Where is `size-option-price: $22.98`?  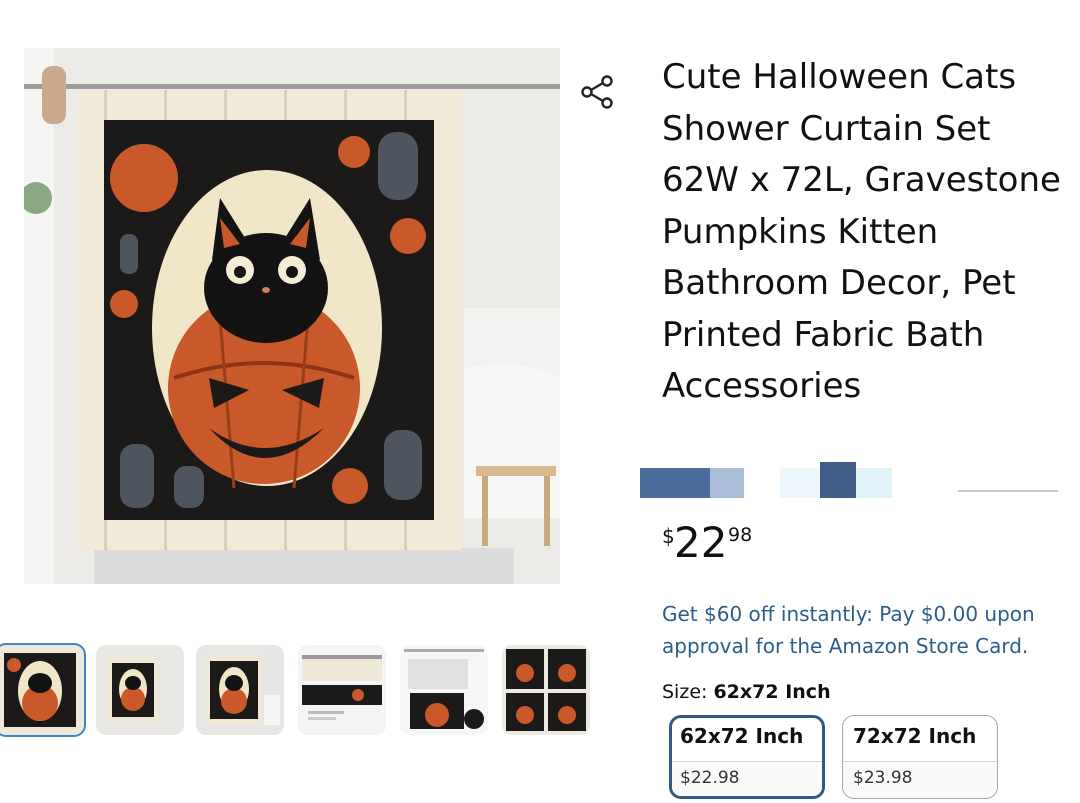
size-option-price: $22.98 is located at coordinates (747, 779).